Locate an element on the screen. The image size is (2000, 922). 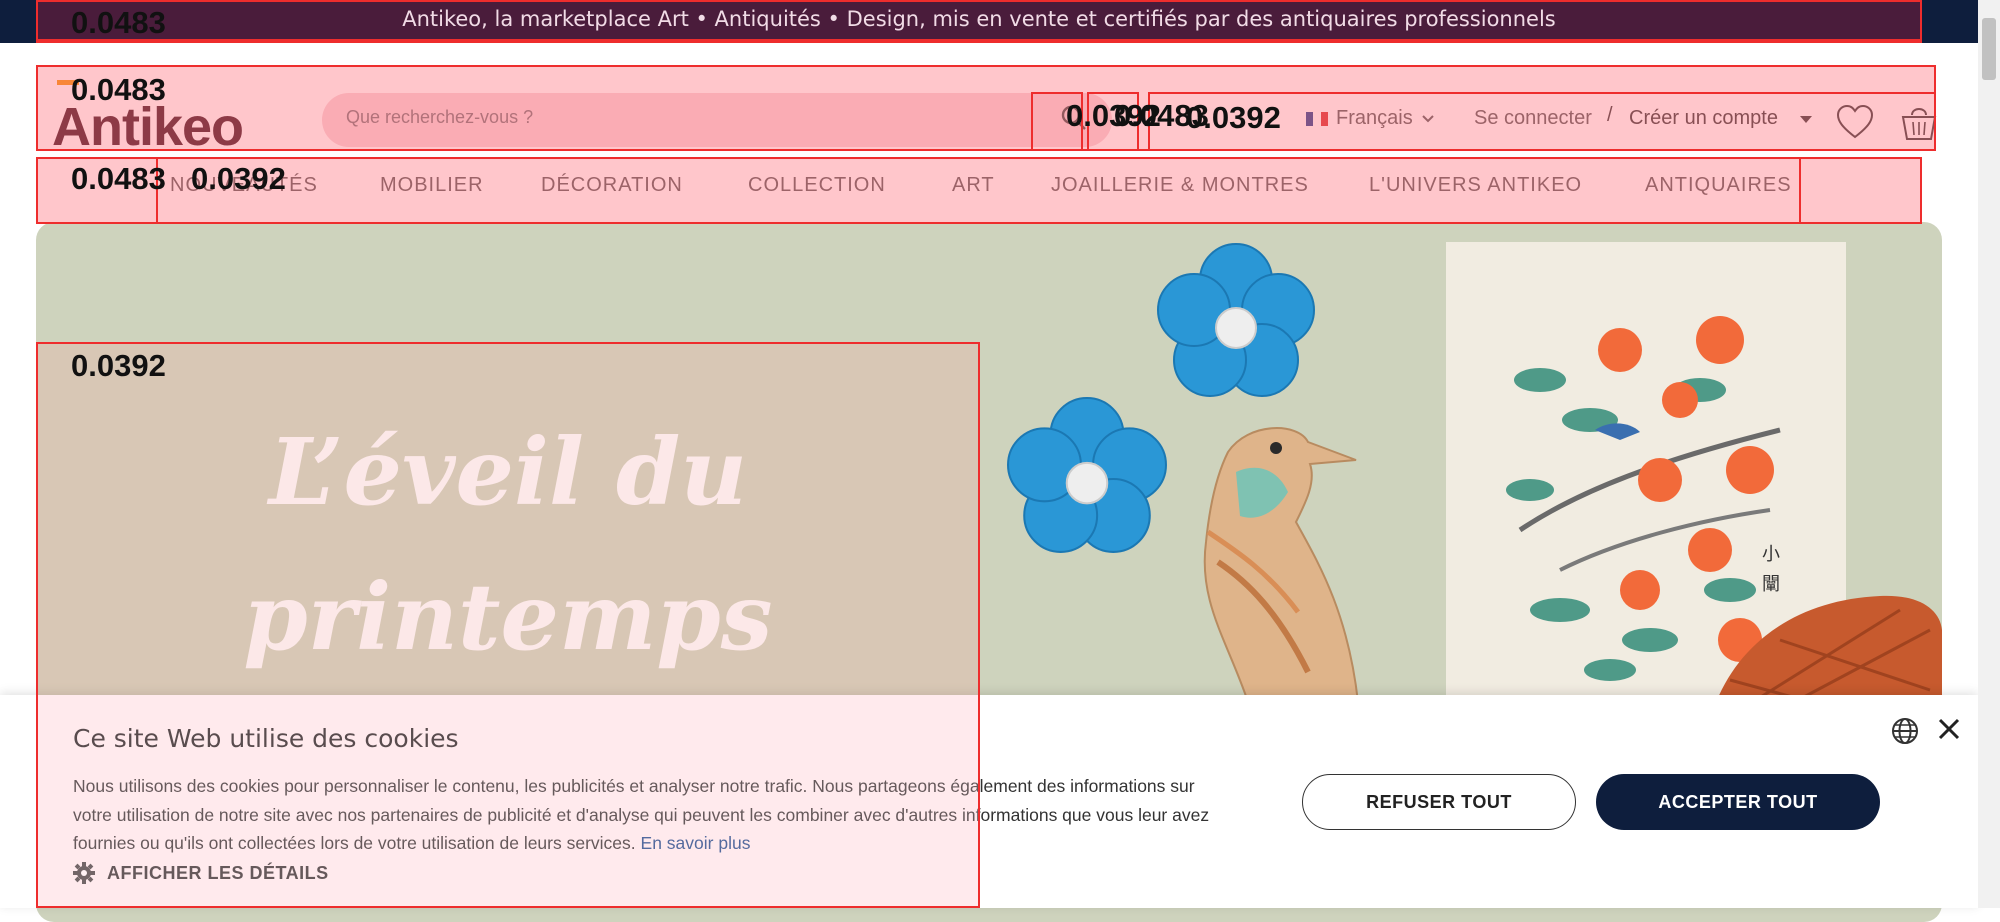
accept-all-button: ACCEPTER TOUT is located at coordinates (1738, 802).